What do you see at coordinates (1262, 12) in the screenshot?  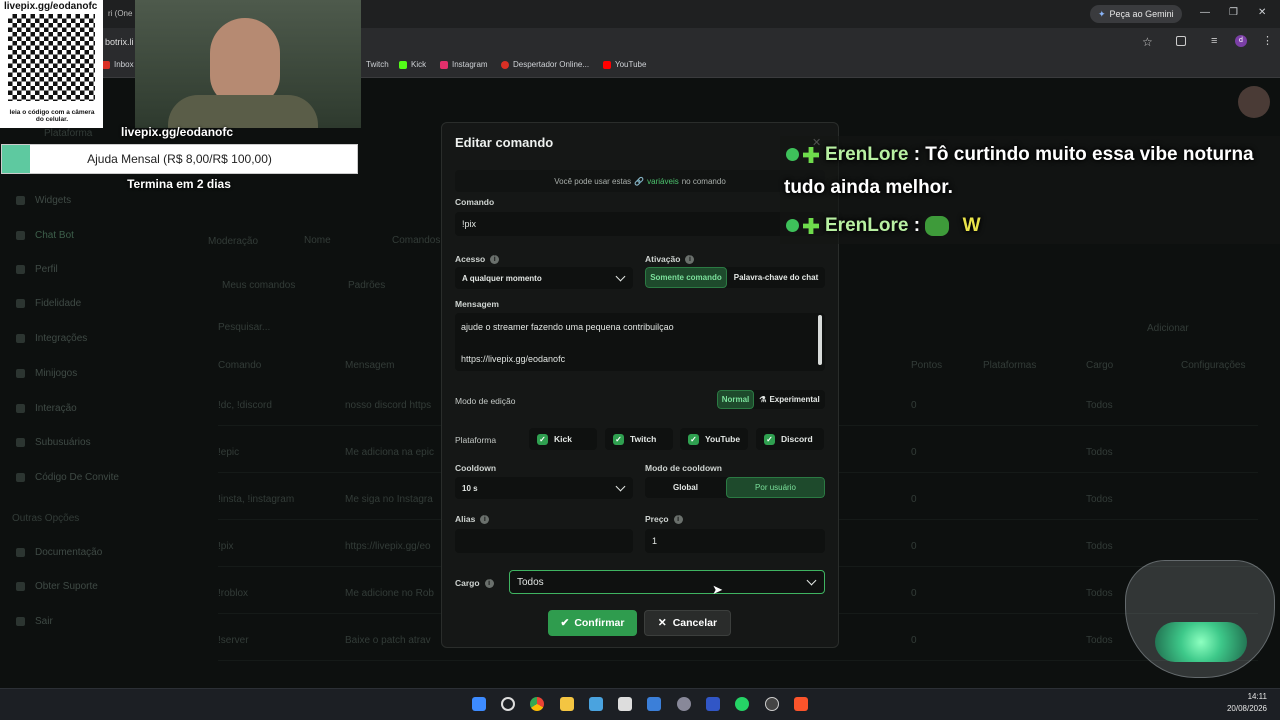 I see `close-window-button: ✕` at bounding box center [1262, 12].